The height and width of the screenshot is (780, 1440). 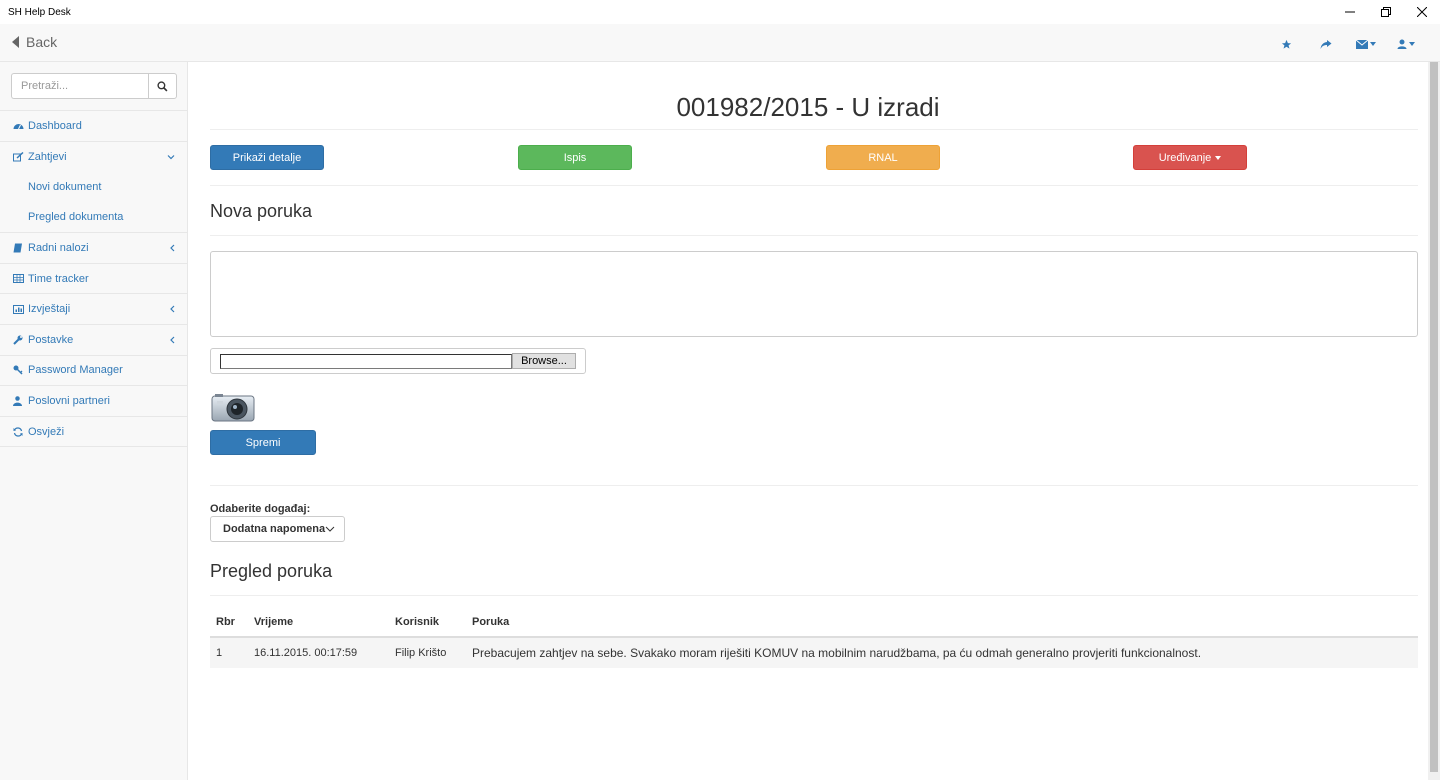 I want to click on sidebar-item-izvjestaji: Izvještaji, so click(x=93, y=309).